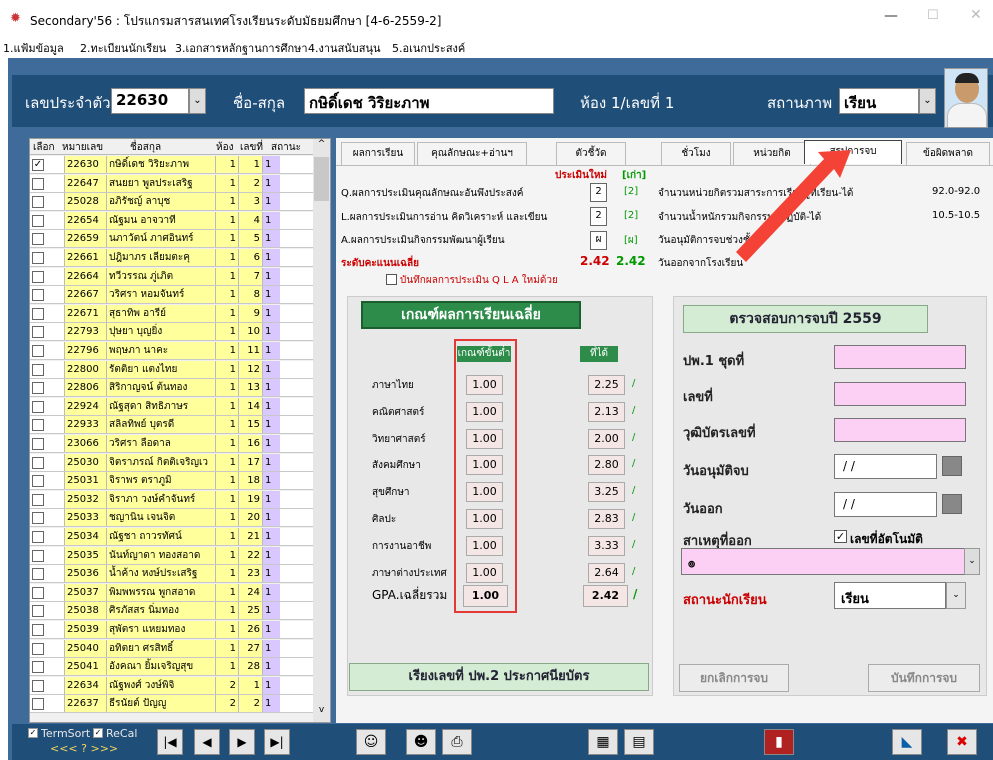 The width and height of the screenshot is (993, 760). I want to click on table-row: 22667 วริศรา หอมจันทร์ 1 8 1, so click(171, 295).